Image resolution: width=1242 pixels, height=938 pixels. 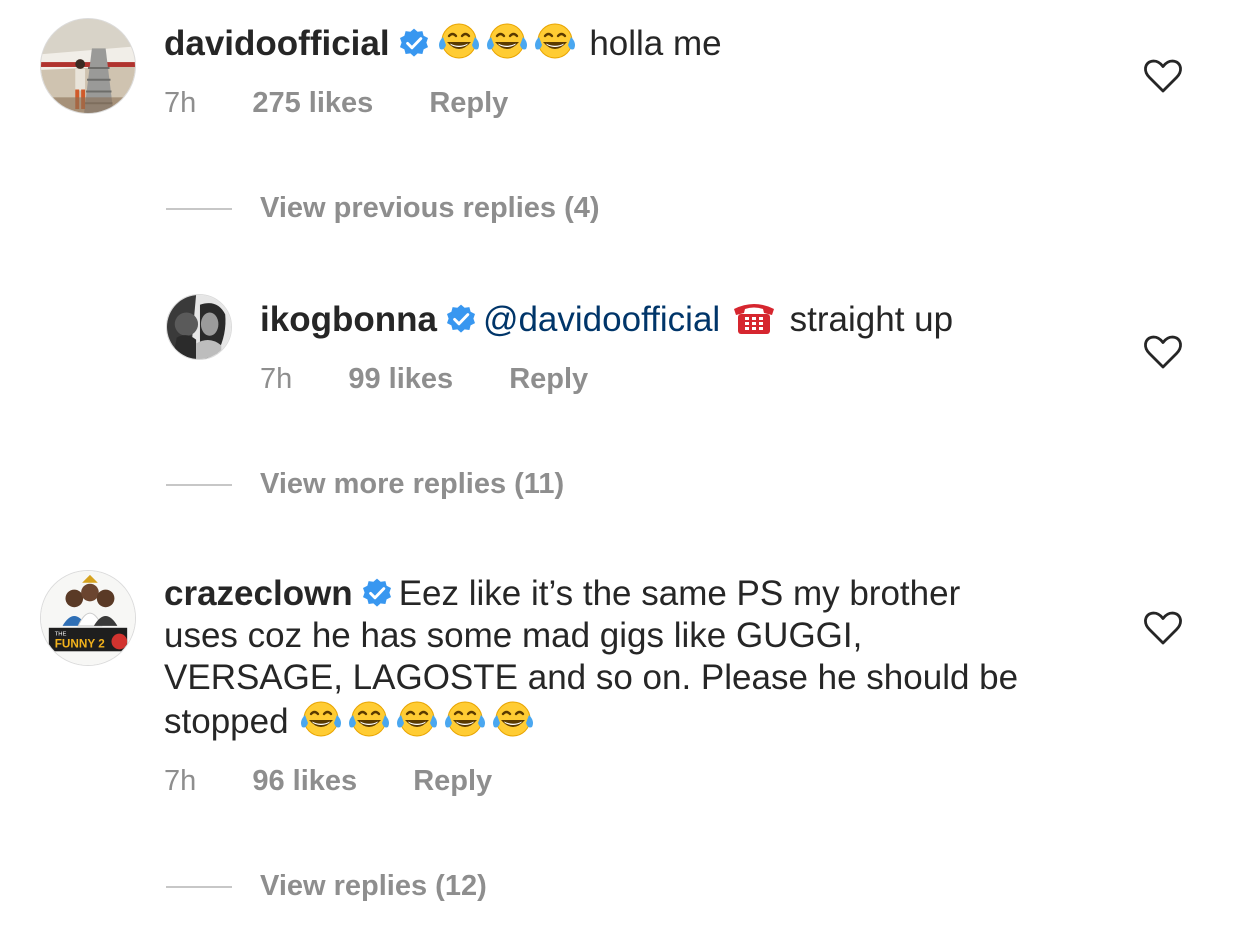 I want to click on view-replies-button: View more replies (11), so click(x=365, y=484).